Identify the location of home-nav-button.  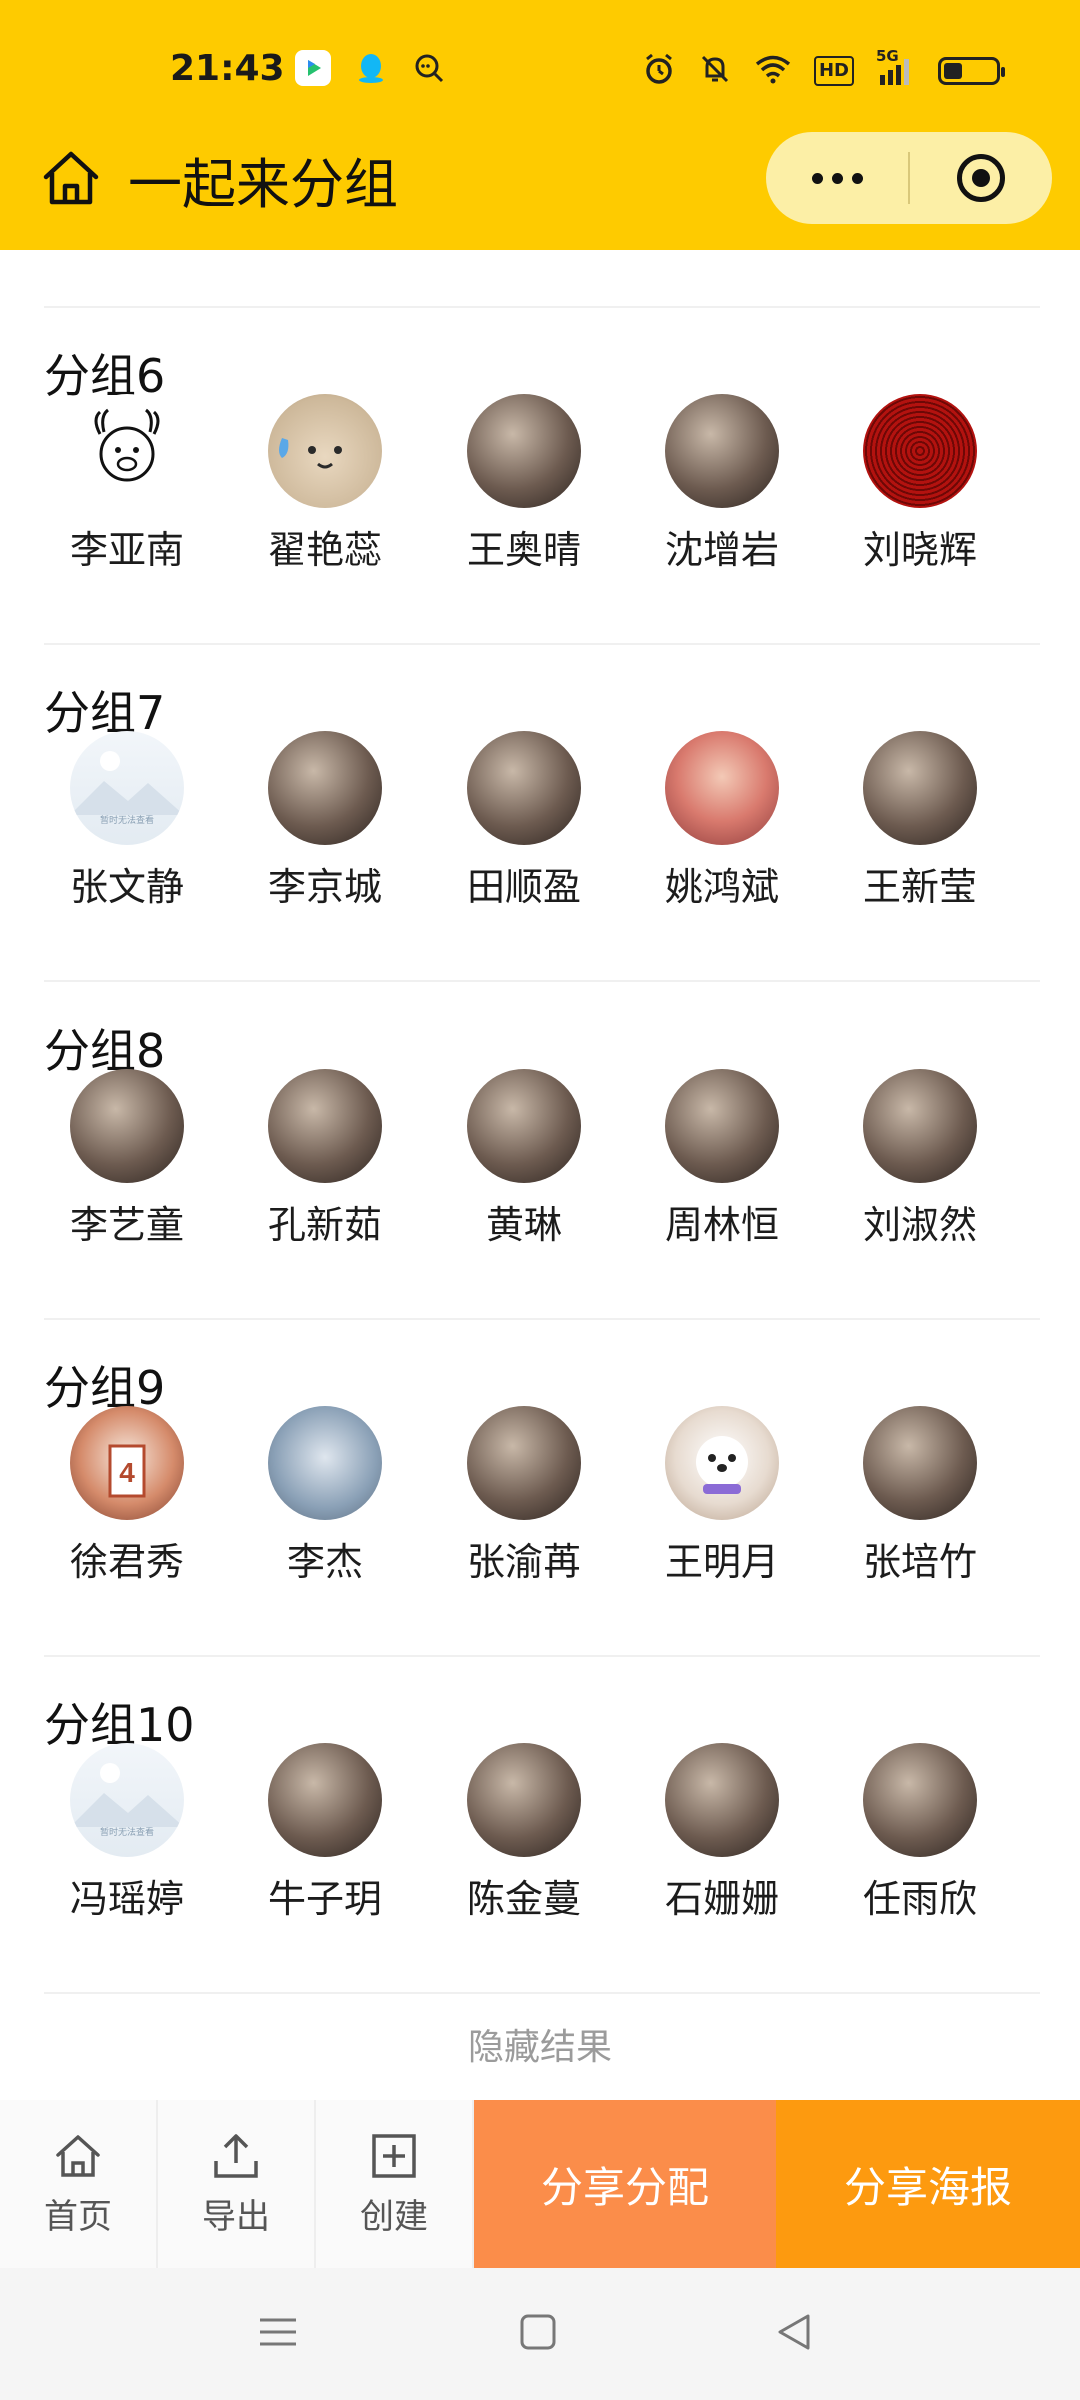
(538, 2334).